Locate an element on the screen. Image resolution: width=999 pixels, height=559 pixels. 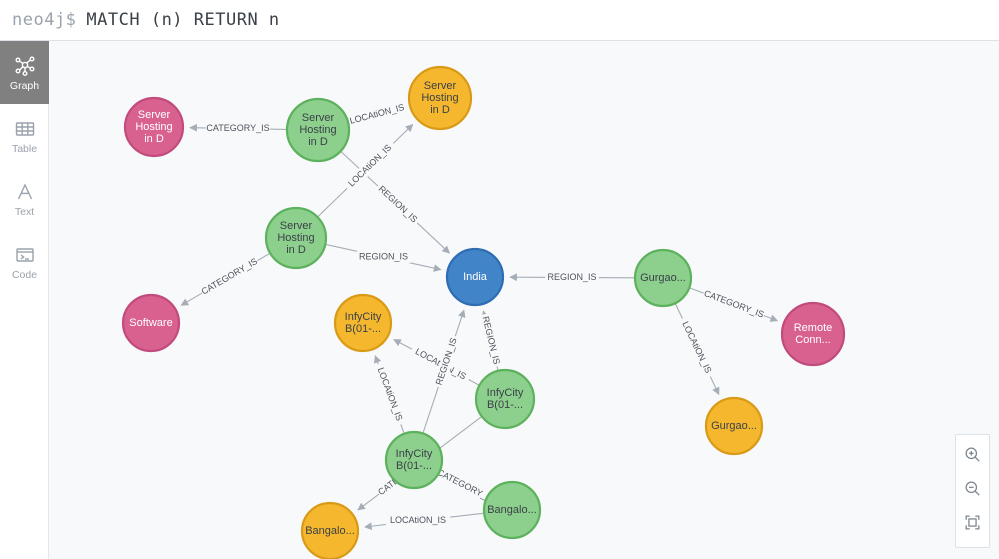
zoom-in-icon is located at coordinates (972, 457).